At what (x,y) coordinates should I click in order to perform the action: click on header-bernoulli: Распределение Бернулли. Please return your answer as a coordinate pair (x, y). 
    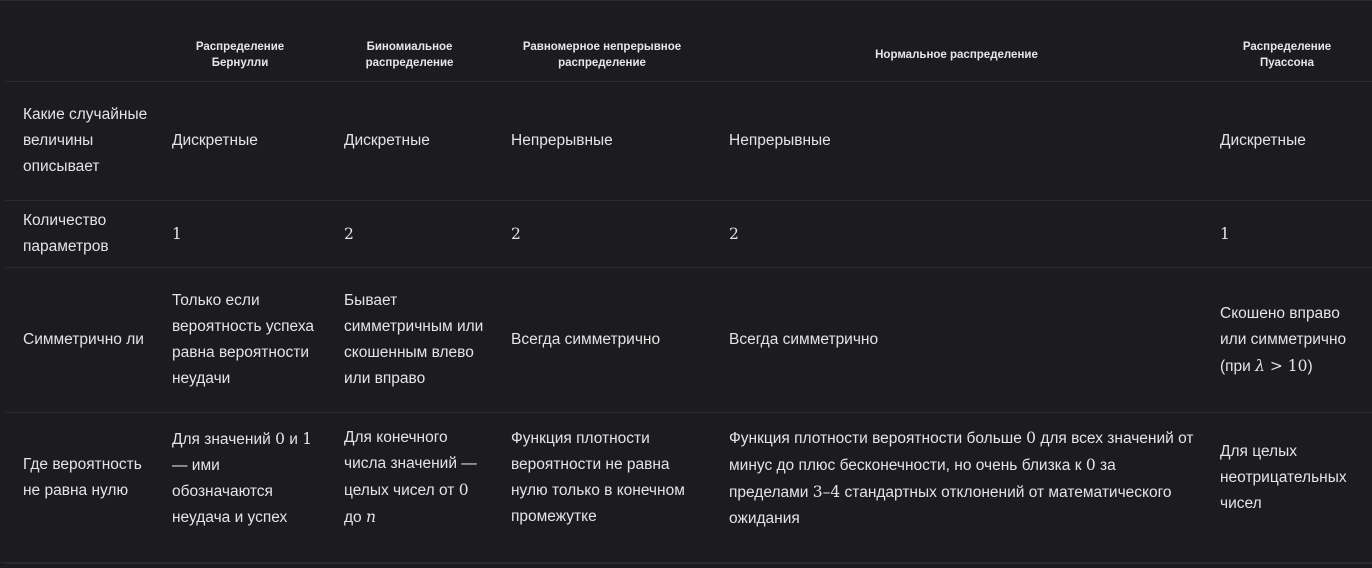
    Looking at the image, I should click on (240, 55).